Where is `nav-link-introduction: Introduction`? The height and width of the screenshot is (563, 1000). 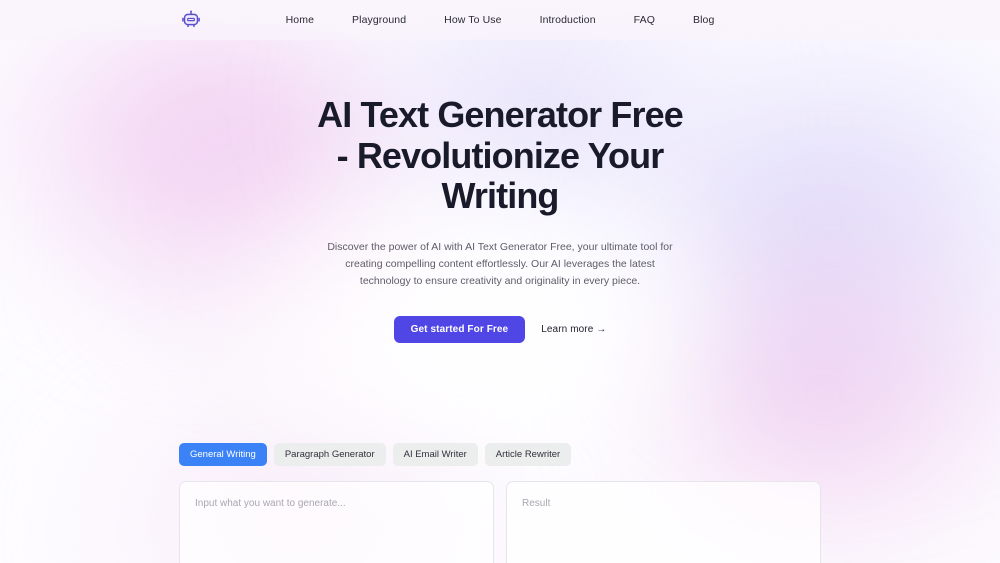 nav-link-introduction: Introduction is located at coordinates (568, 20).